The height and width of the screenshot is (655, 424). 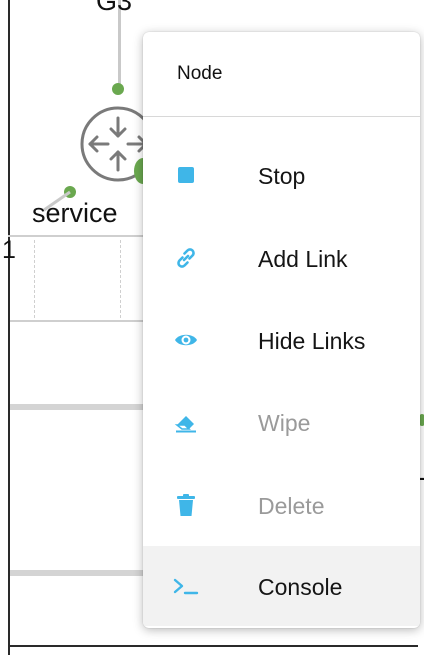 I want to click on node-label-bottom: service, so click(x=75, y=213).